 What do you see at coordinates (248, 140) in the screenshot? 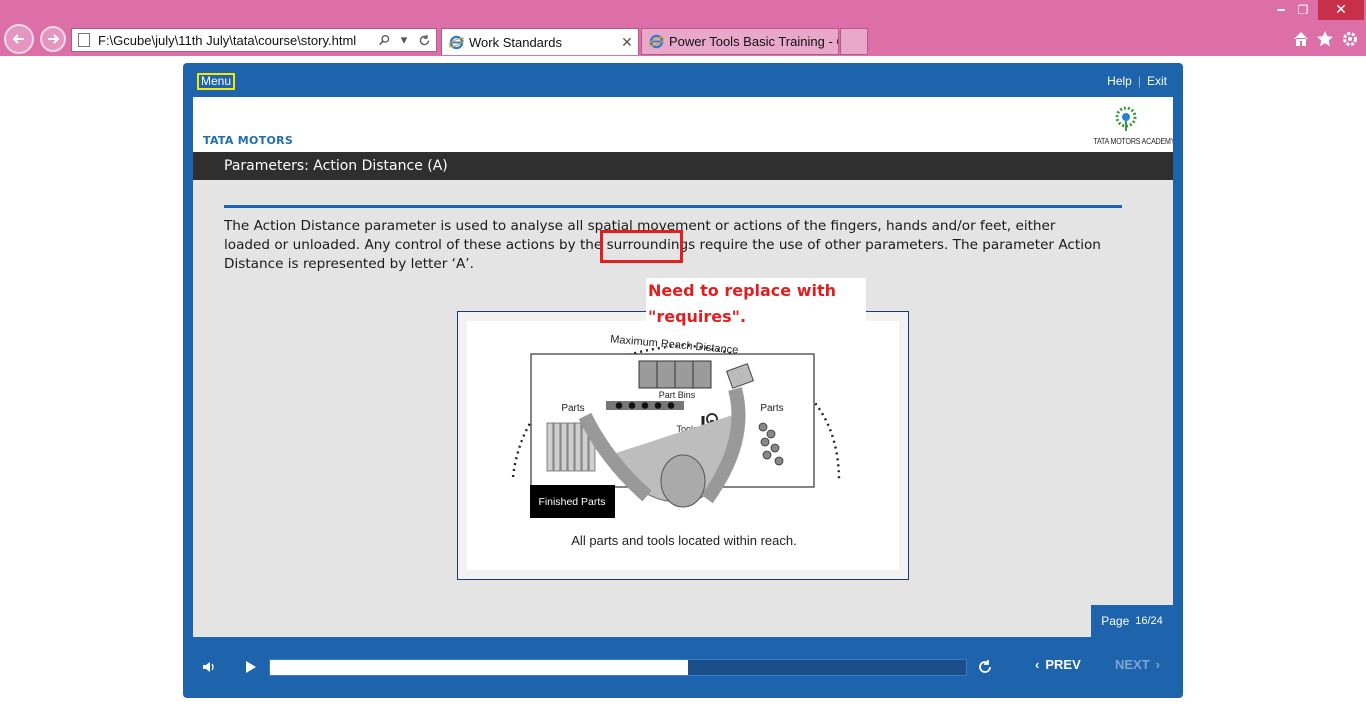
I see `tata-motors-logo: TATA MOTORS` at bounding box center [248, 140].